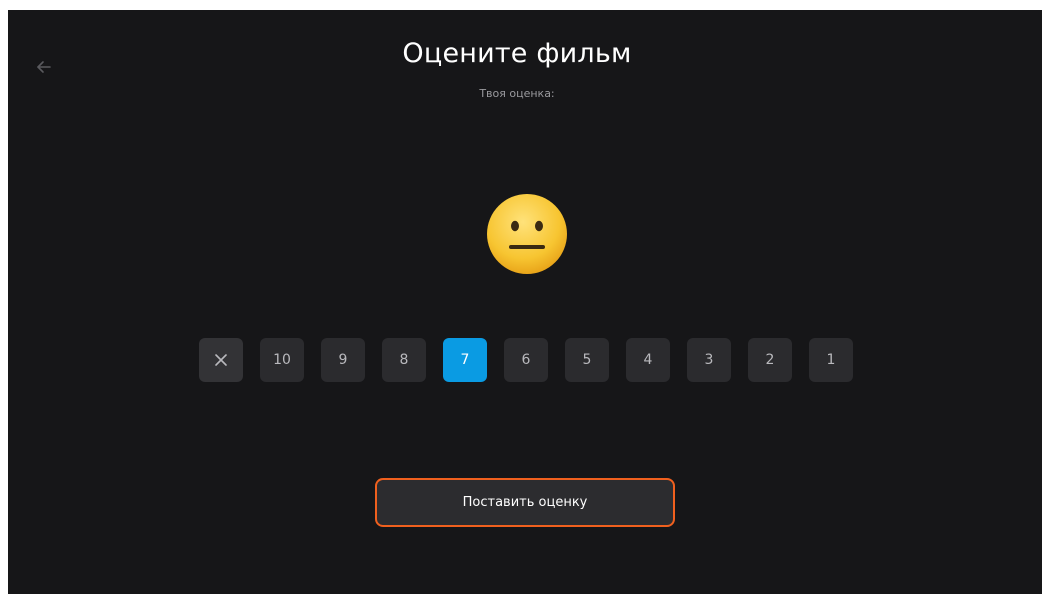 This screenshot has width=1050, height=594. Describe the element at coordinates (282, 360) in the screenshot. I see `rating-option-10: 10` at that location.